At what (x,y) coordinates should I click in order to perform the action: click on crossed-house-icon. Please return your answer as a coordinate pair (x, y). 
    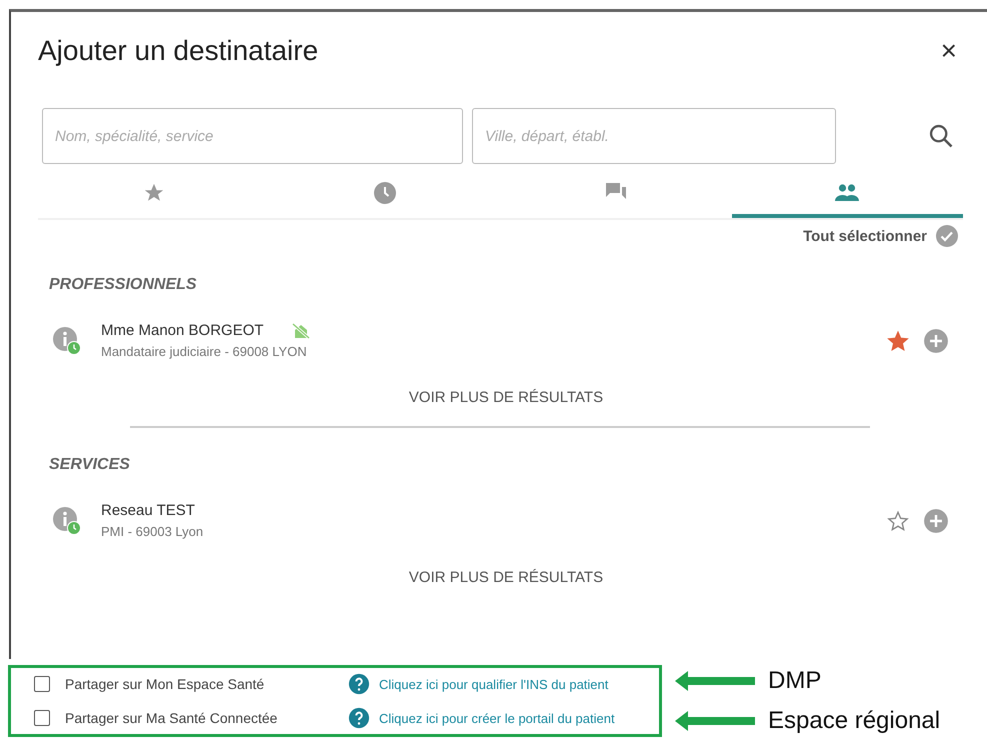
    Looking at the image, I should click on (301, 330).